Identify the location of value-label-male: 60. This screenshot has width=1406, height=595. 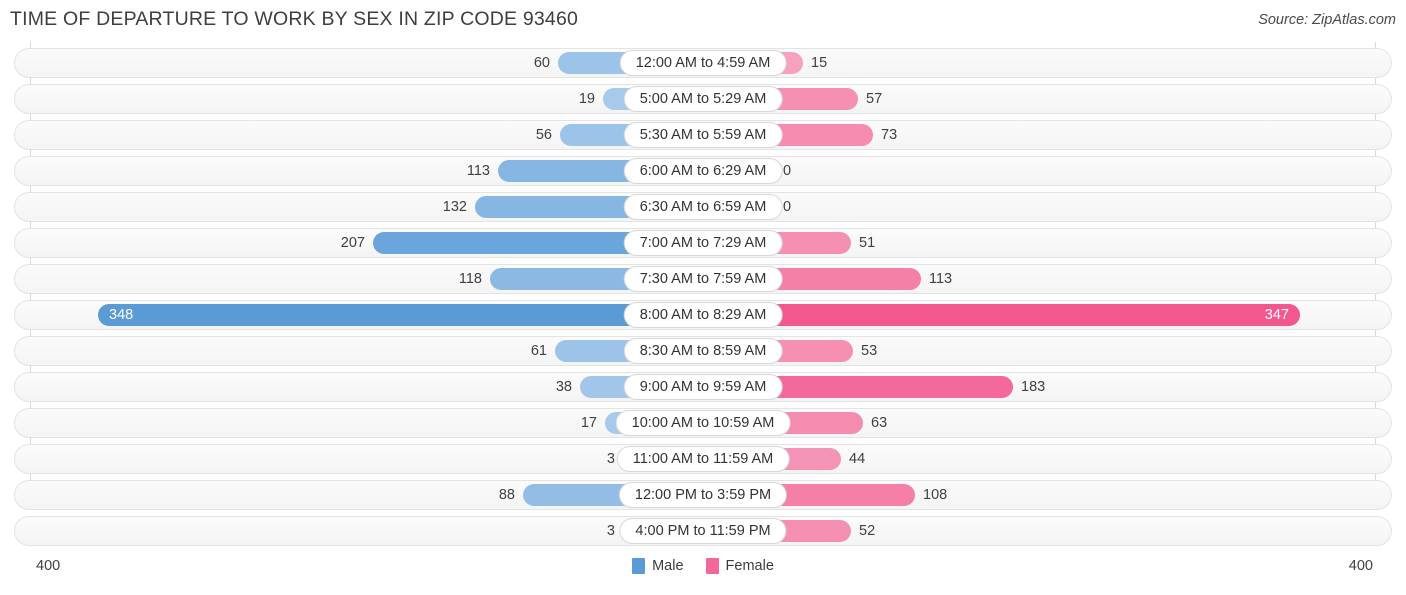
(541, 63).